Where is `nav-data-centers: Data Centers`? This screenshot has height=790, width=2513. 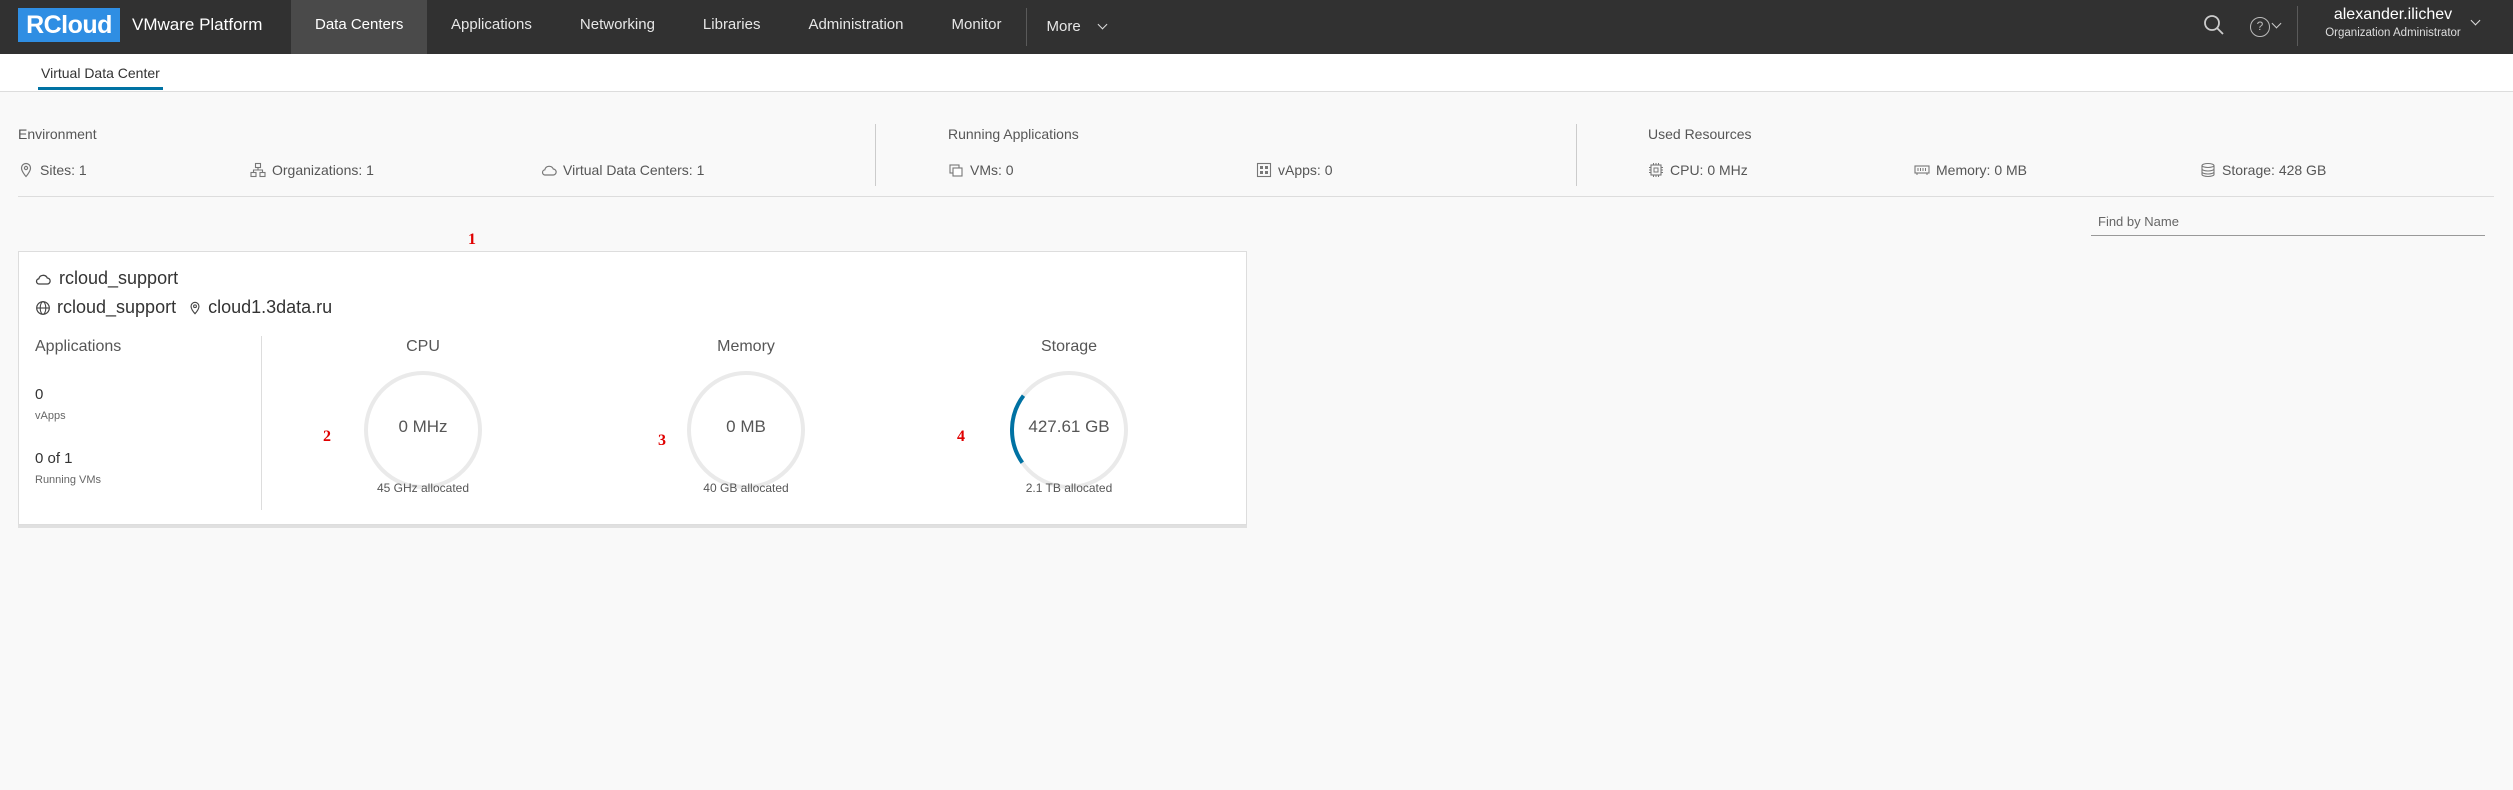
nav-data-centers: Data Centers is located at coordinates (359, 27).